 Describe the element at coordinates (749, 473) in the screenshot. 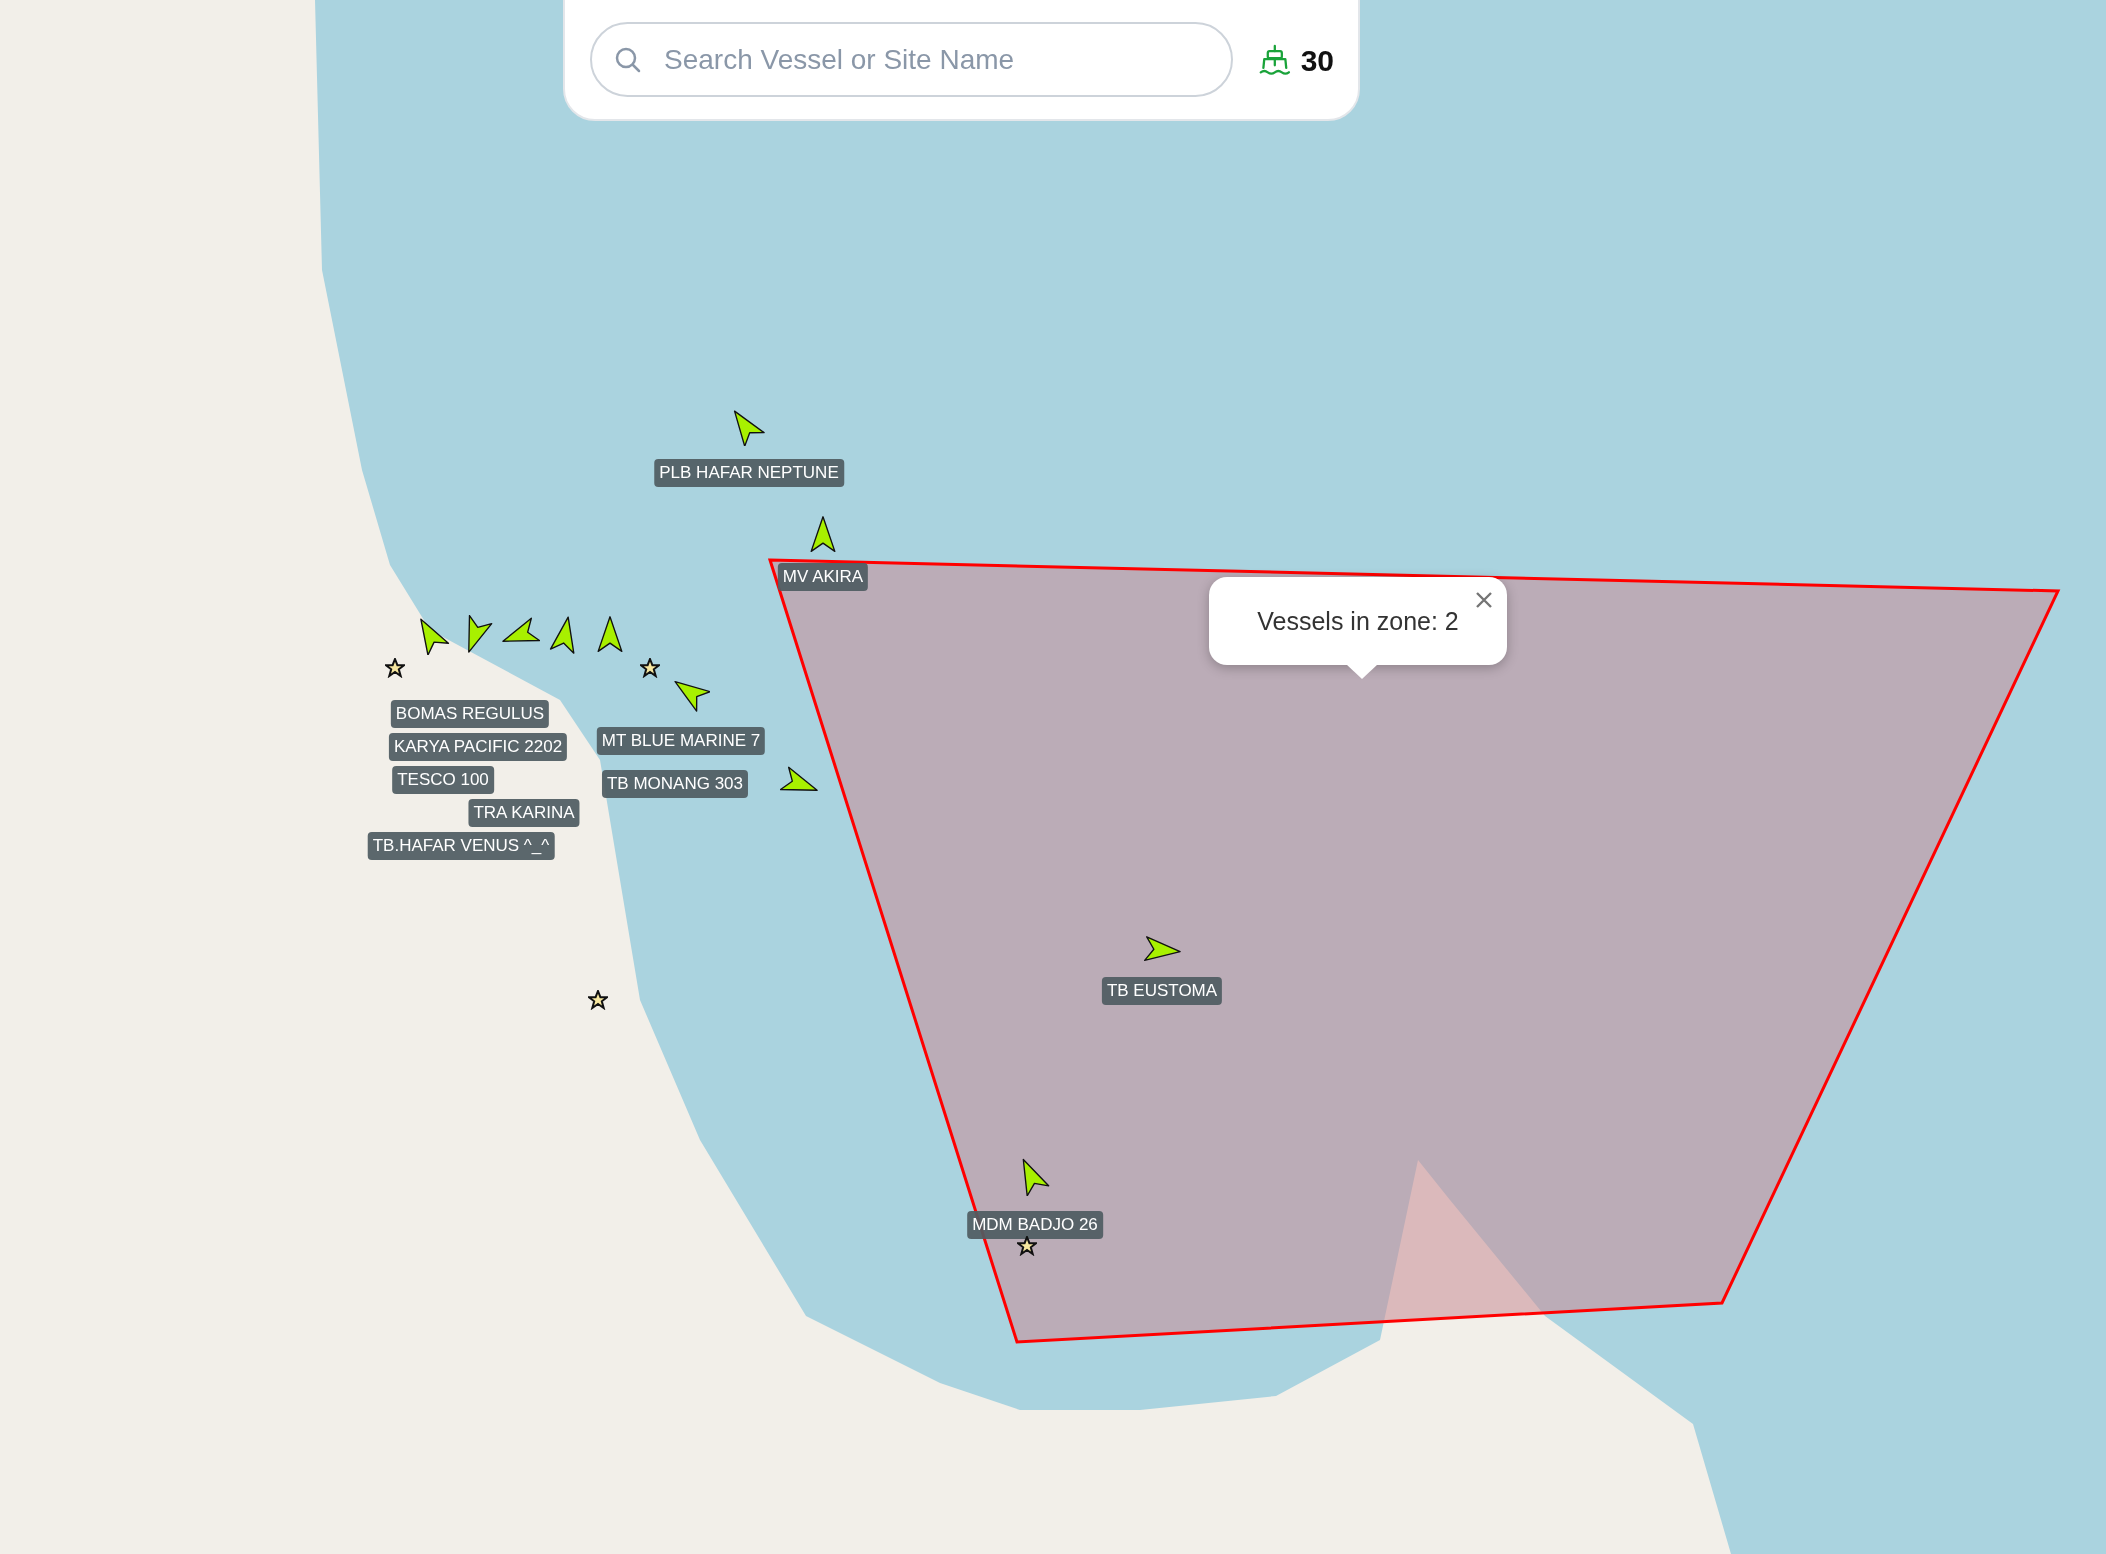

I see `vessel-label: PLB HAFAR NEPTUNE` at that location.